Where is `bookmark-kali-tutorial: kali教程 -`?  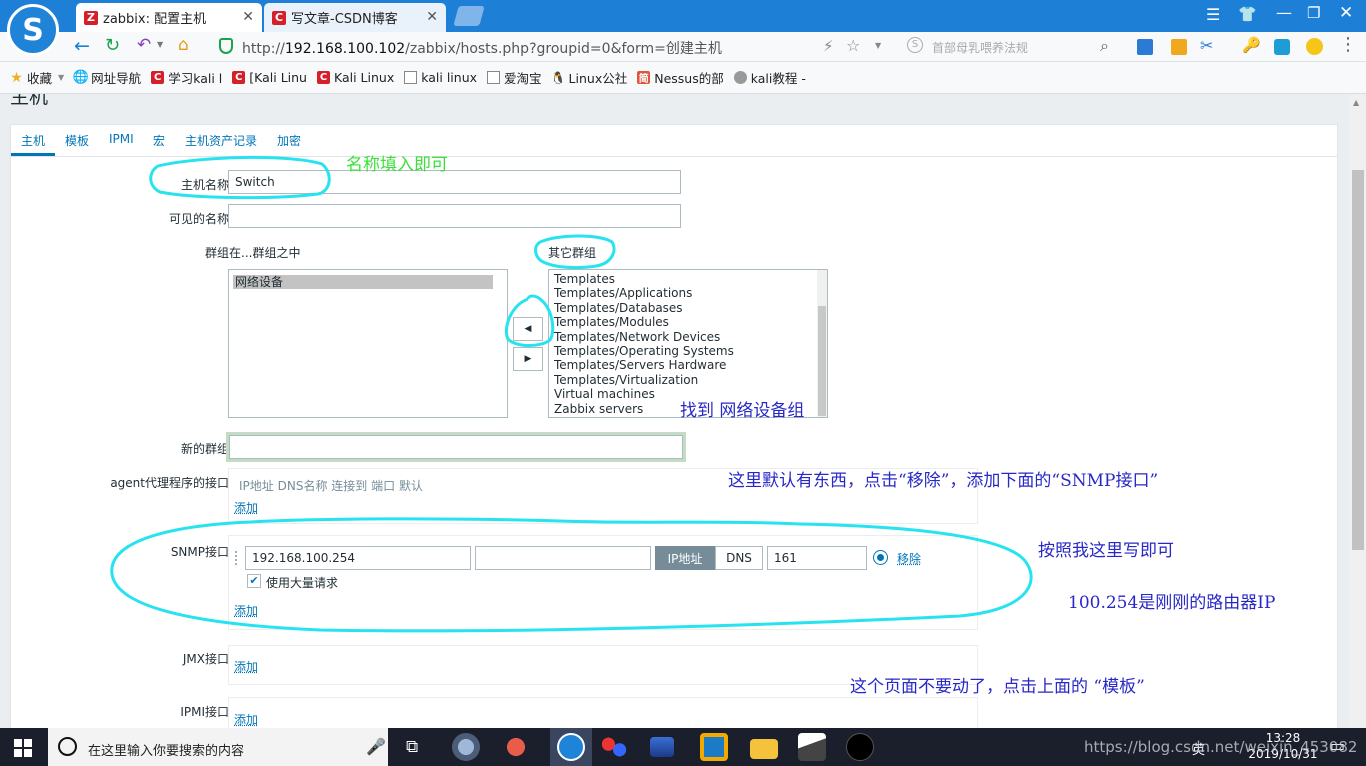
bookmark-kali-tutorial: kali教程 - is located at coordinates (769, 77).